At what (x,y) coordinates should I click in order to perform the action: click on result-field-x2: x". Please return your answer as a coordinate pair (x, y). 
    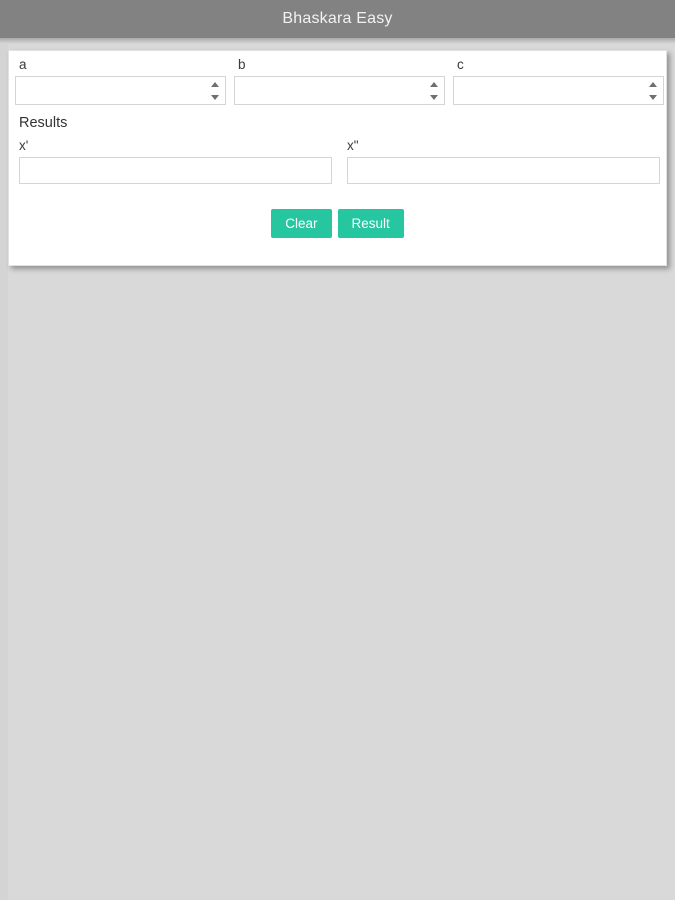
    Looking at the image, I should click on (503, 161).